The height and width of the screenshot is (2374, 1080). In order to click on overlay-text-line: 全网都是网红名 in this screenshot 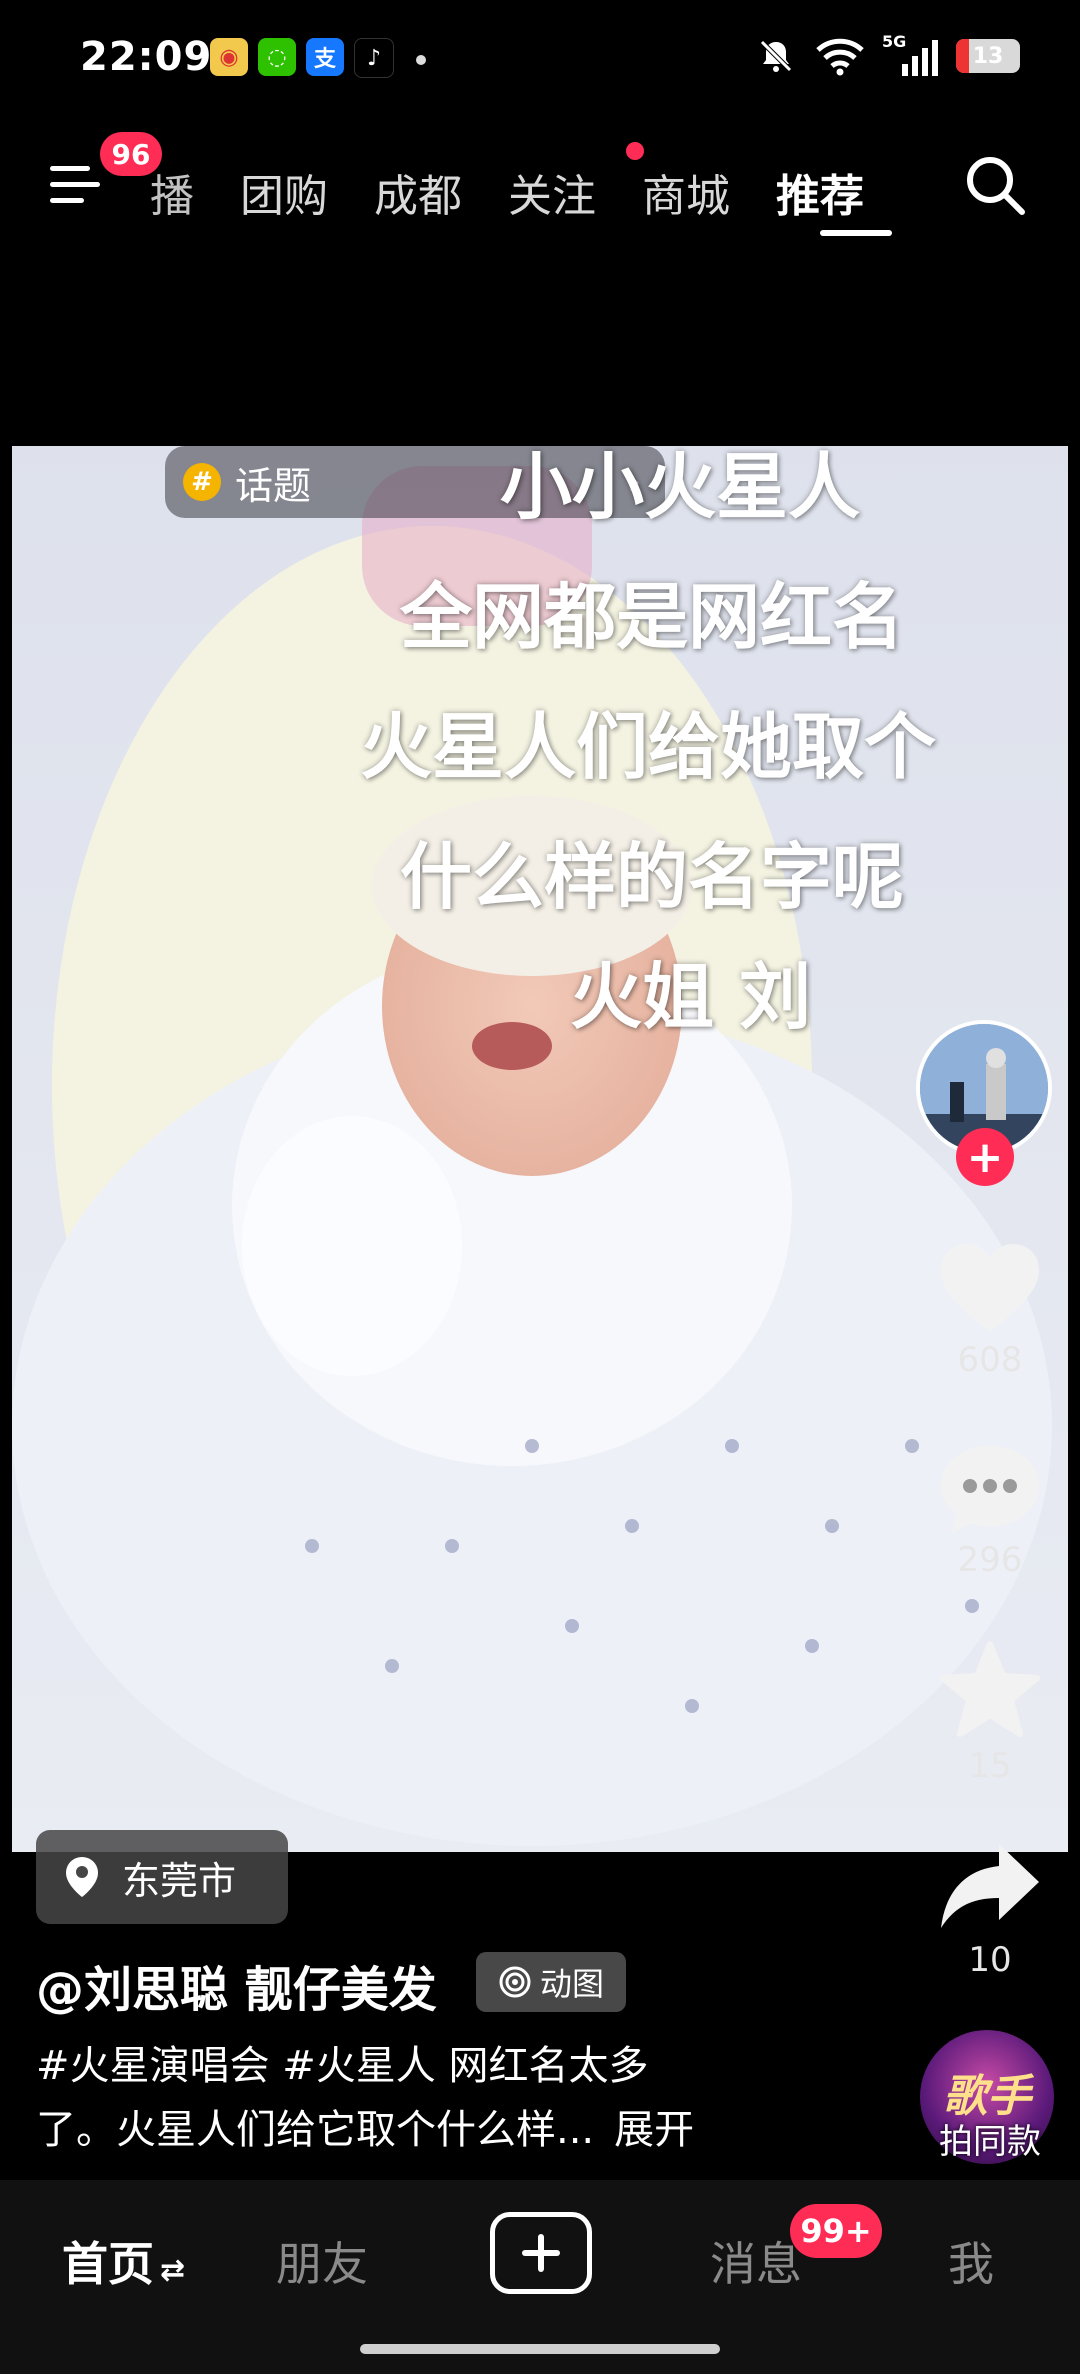, I will do `click(652, 617)`.